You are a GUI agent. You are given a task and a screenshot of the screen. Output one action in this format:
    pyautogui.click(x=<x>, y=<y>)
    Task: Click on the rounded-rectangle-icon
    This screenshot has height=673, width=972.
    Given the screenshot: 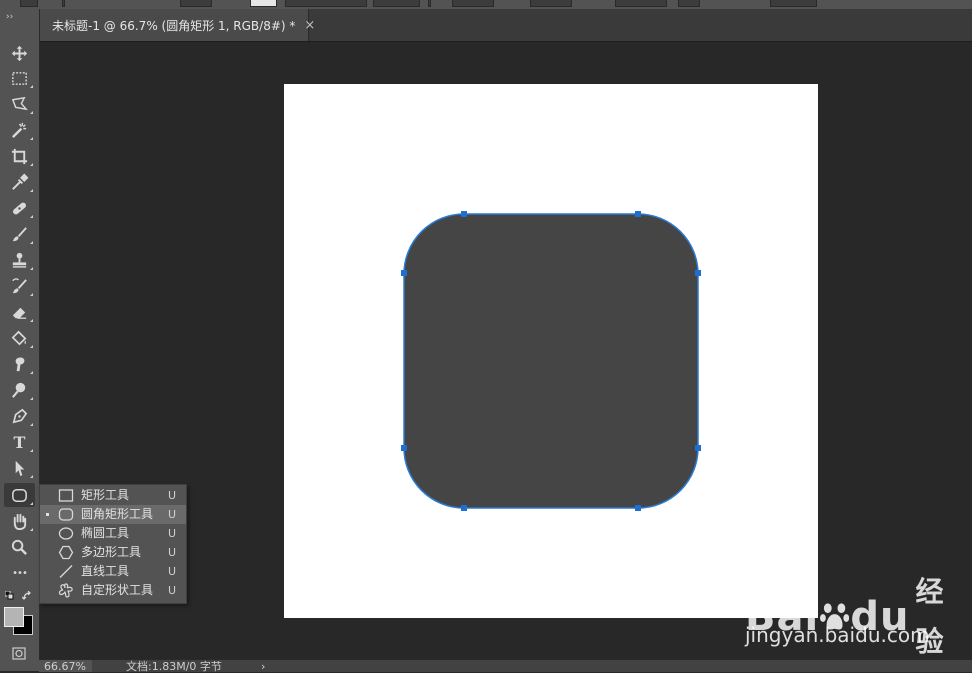 What is the action you would take?
    pyautogui.click(x=66, y=514)
    